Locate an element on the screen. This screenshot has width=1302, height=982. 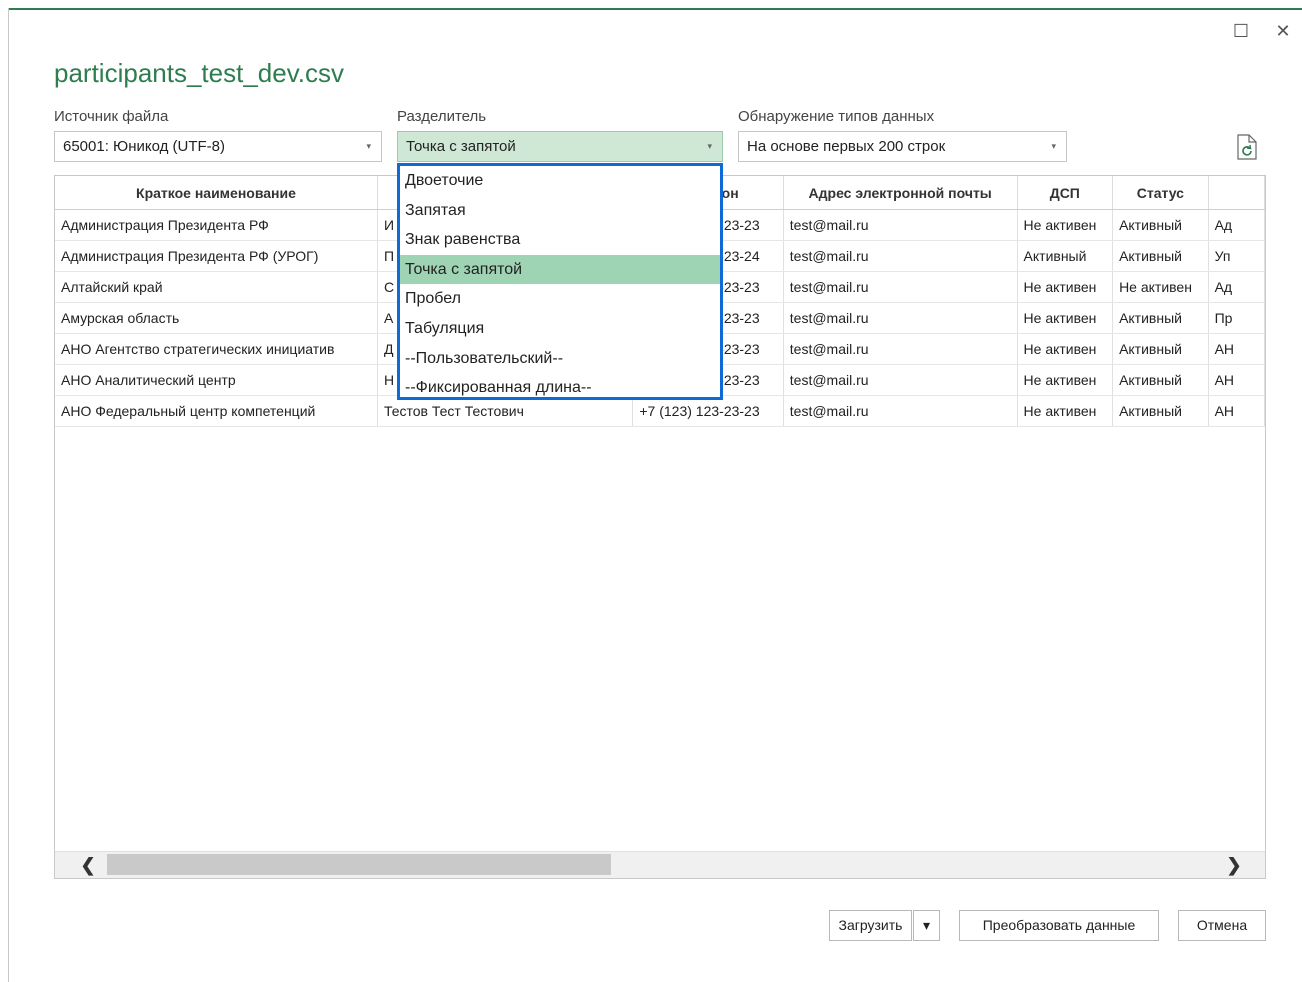
table-cell: Амурская область is located at coordinates (216, 318).